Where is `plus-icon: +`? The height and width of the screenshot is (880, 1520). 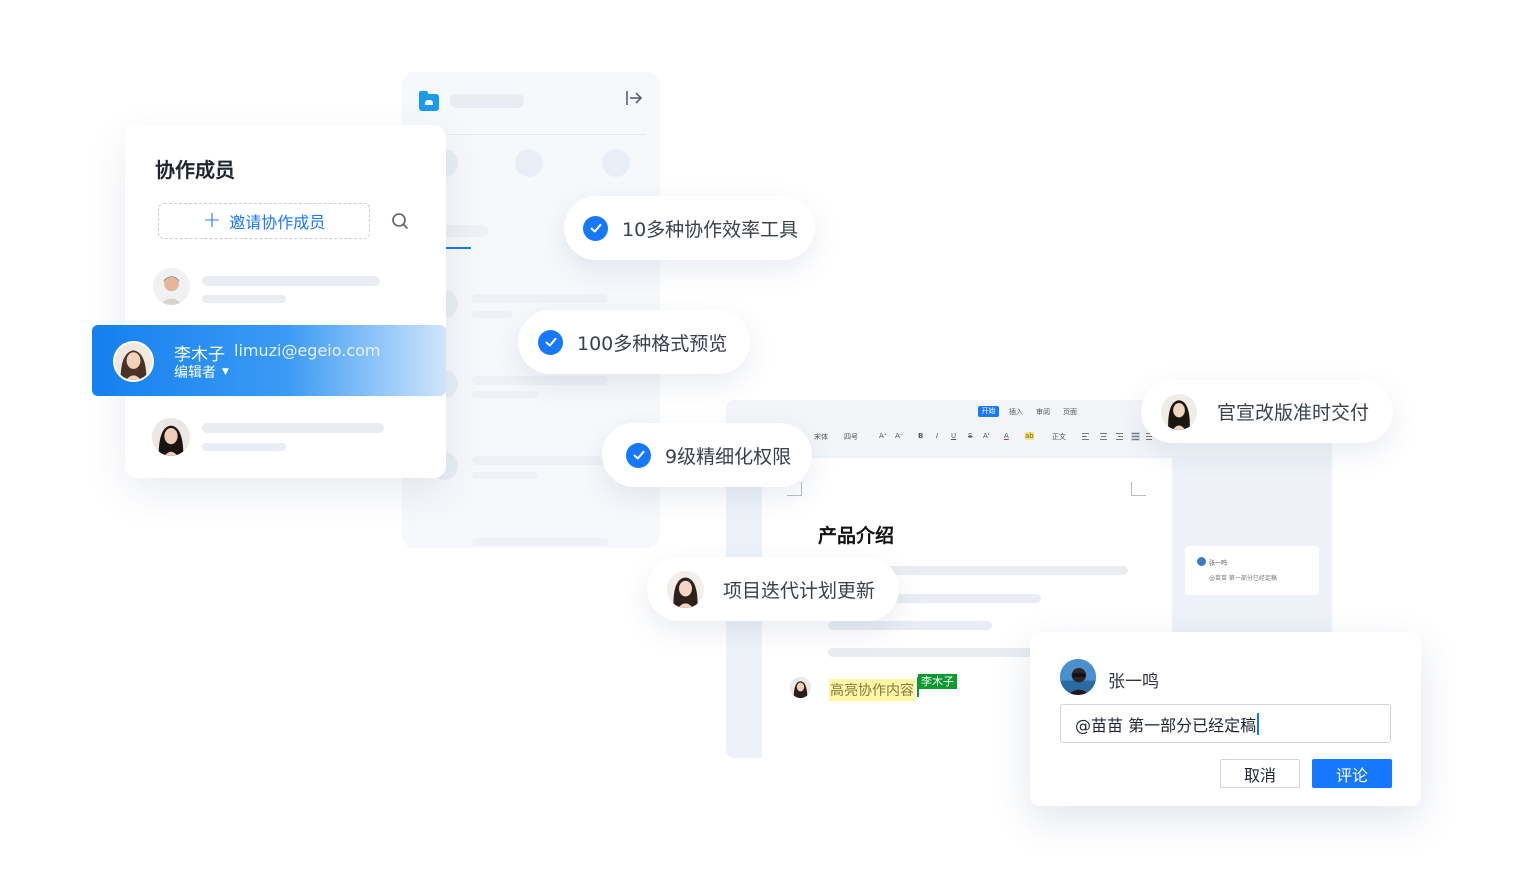
plus-icon: + is located at coordinates (212, 220).